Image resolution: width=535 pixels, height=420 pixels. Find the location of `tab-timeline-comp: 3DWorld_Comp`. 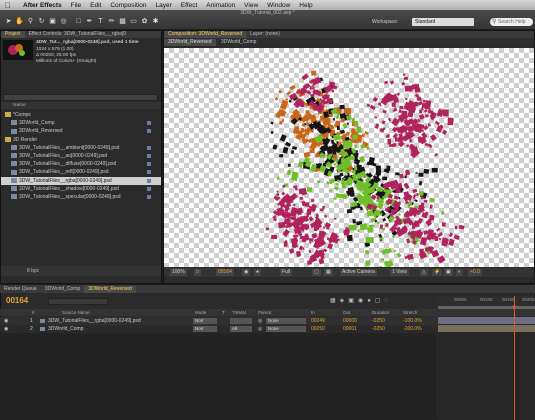

tab-timeline-comp: 3DWorld_Comp is located at coordinates (62, 289).